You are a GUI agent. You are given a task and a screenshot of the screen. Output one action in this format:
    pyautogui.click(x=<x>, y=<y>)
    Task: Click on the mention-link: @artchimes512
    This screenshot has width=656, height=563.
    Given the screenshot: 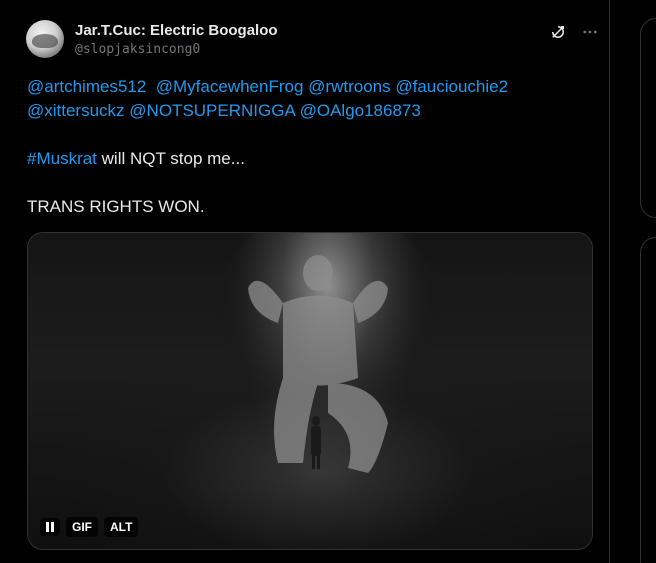 What is the action you would take?
    pyautogui.click(x=86, y=86)
    